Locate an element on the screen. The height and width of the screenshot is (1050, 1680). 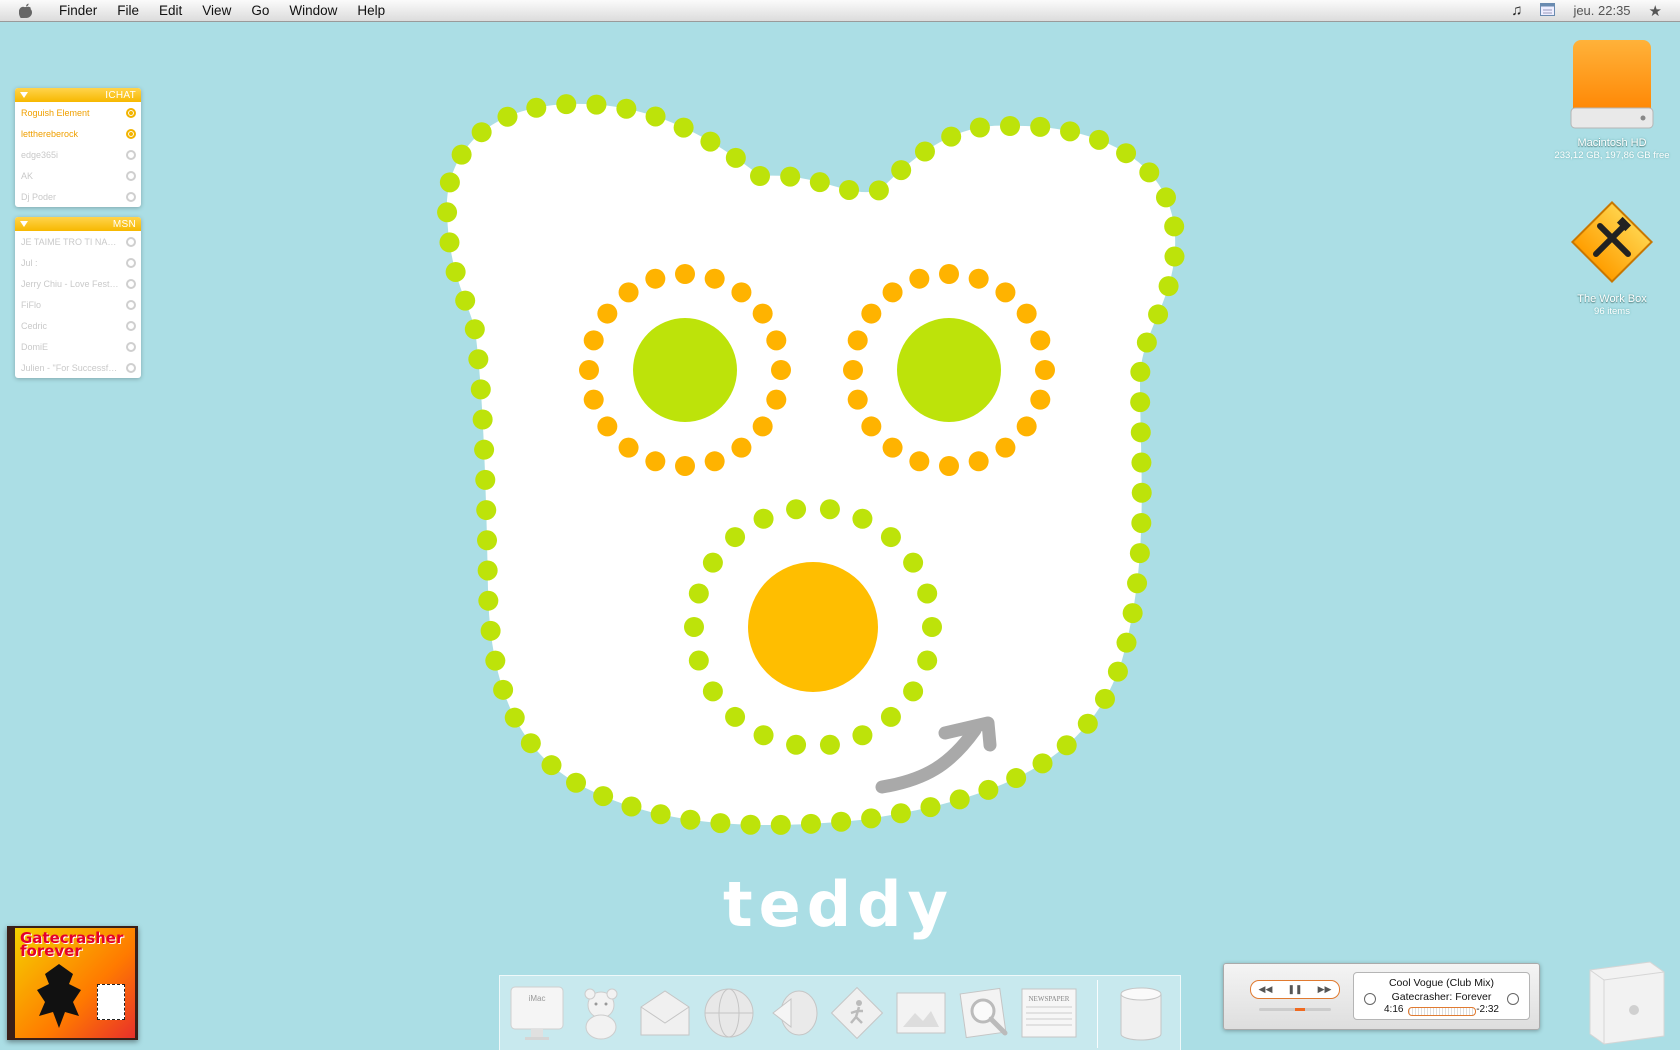
album-art: Gatecrasher forever is located at coordinates (75, 983).